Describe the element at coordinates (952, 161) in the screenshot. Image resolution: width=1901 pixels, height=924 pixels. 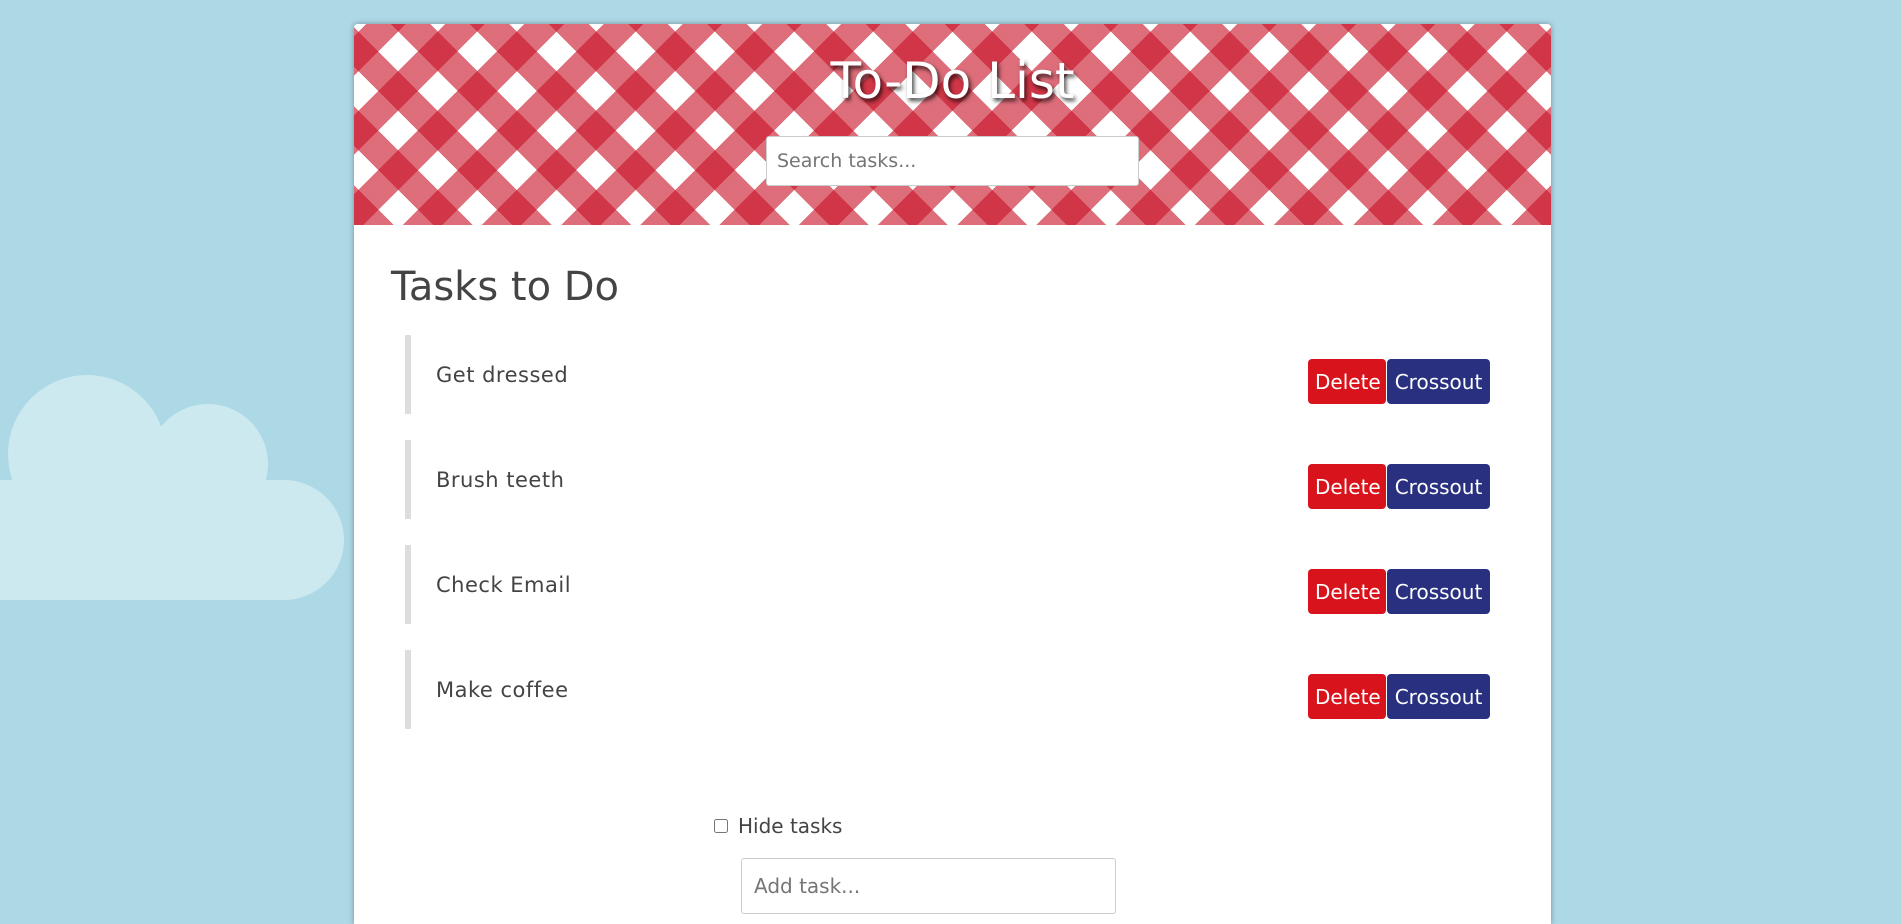
I see `search-input` at that location.